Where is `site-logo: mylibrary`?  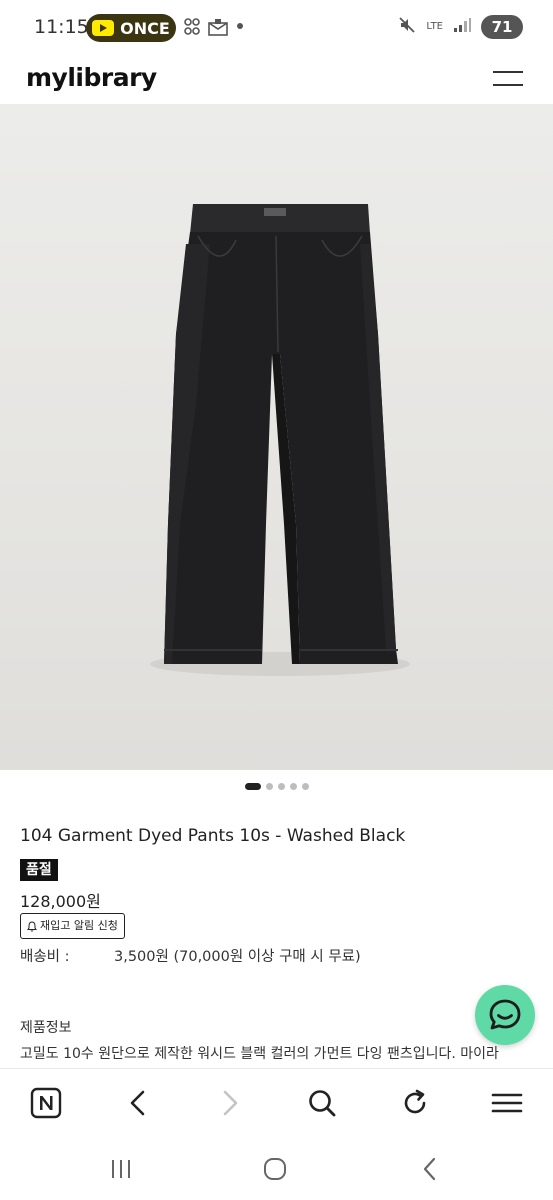 site-logo: mylibrary is located at coordinates (91, 77).